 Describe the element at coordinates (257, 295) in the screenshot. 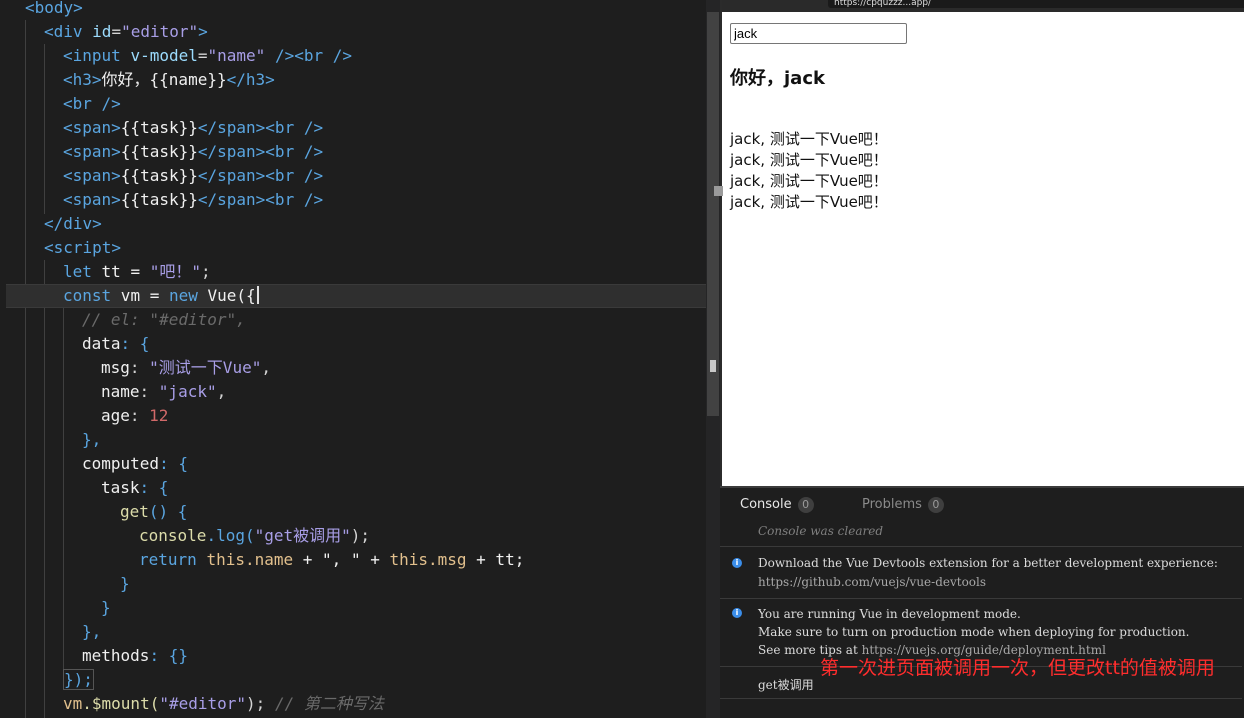

I see `text-cursor` at that location.